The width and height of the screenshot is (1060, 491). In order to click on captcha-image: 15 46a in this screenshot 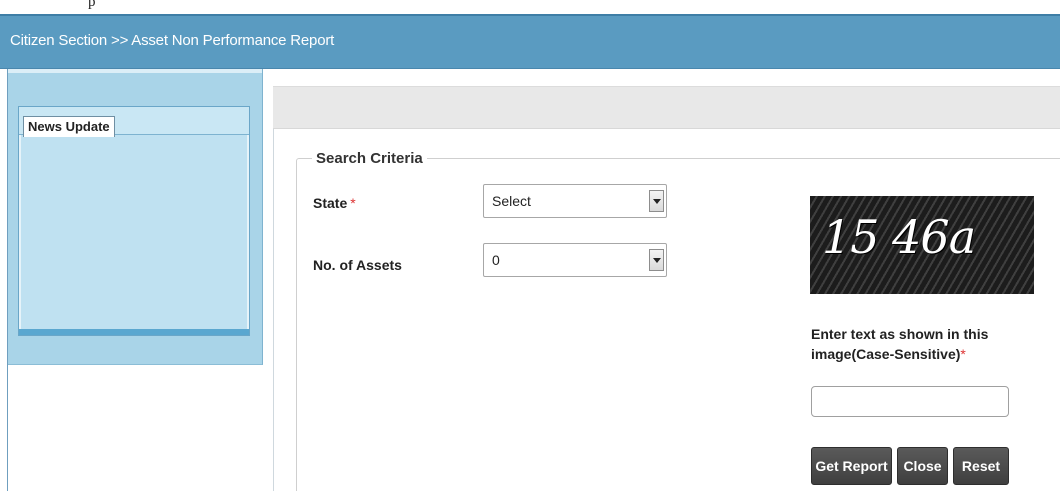, I will do `click(922, 245)`.